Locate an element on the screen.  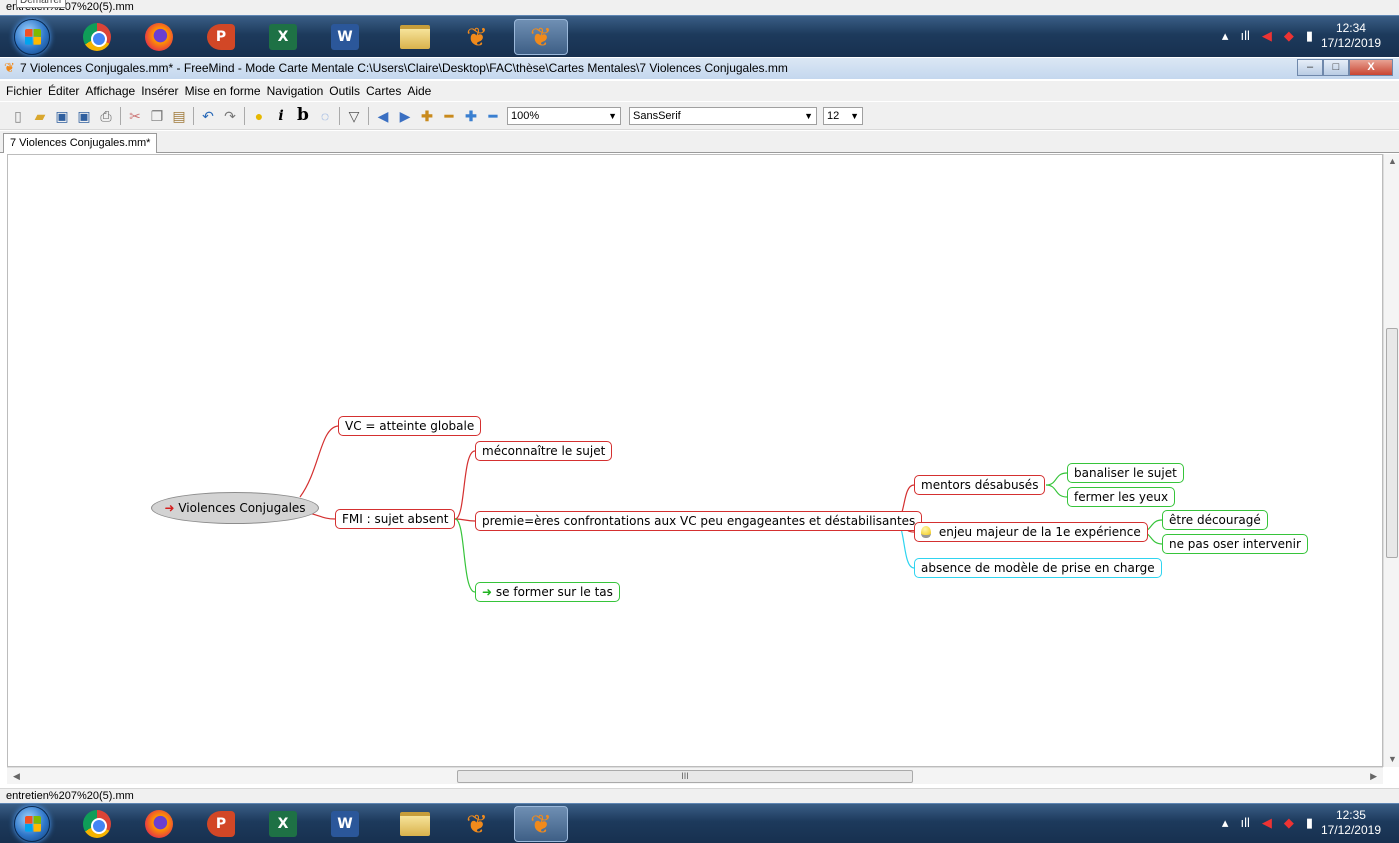
system-tray: ▴ ıll ◀ ◆ ▮ is located at coordinates (1267, 823).